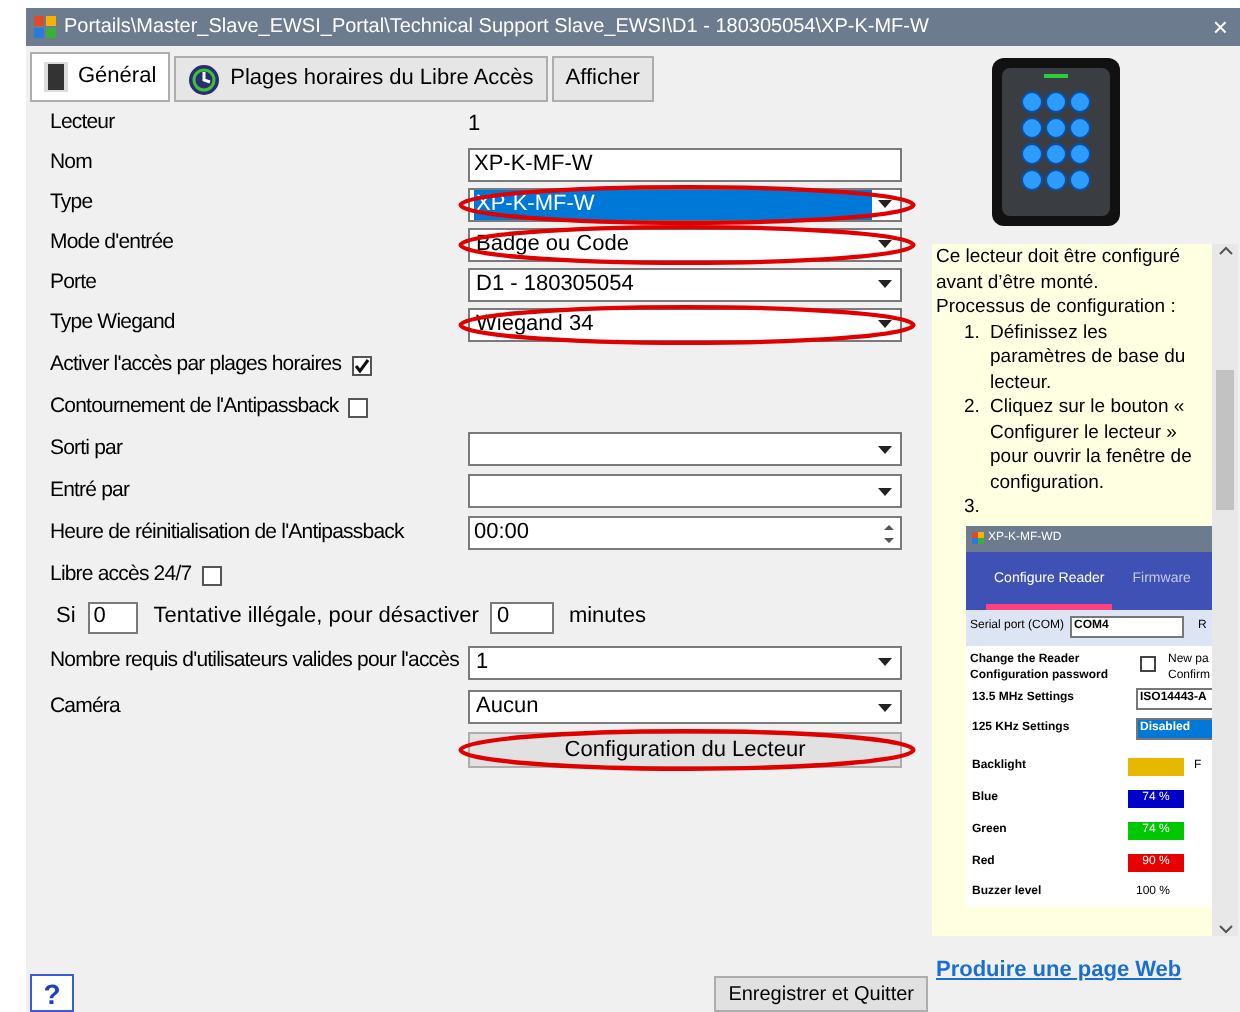  What do you see at coordinates (973, 508) in the screenshot?
I see `step-number: 3.` at bounding box center [973, 508].